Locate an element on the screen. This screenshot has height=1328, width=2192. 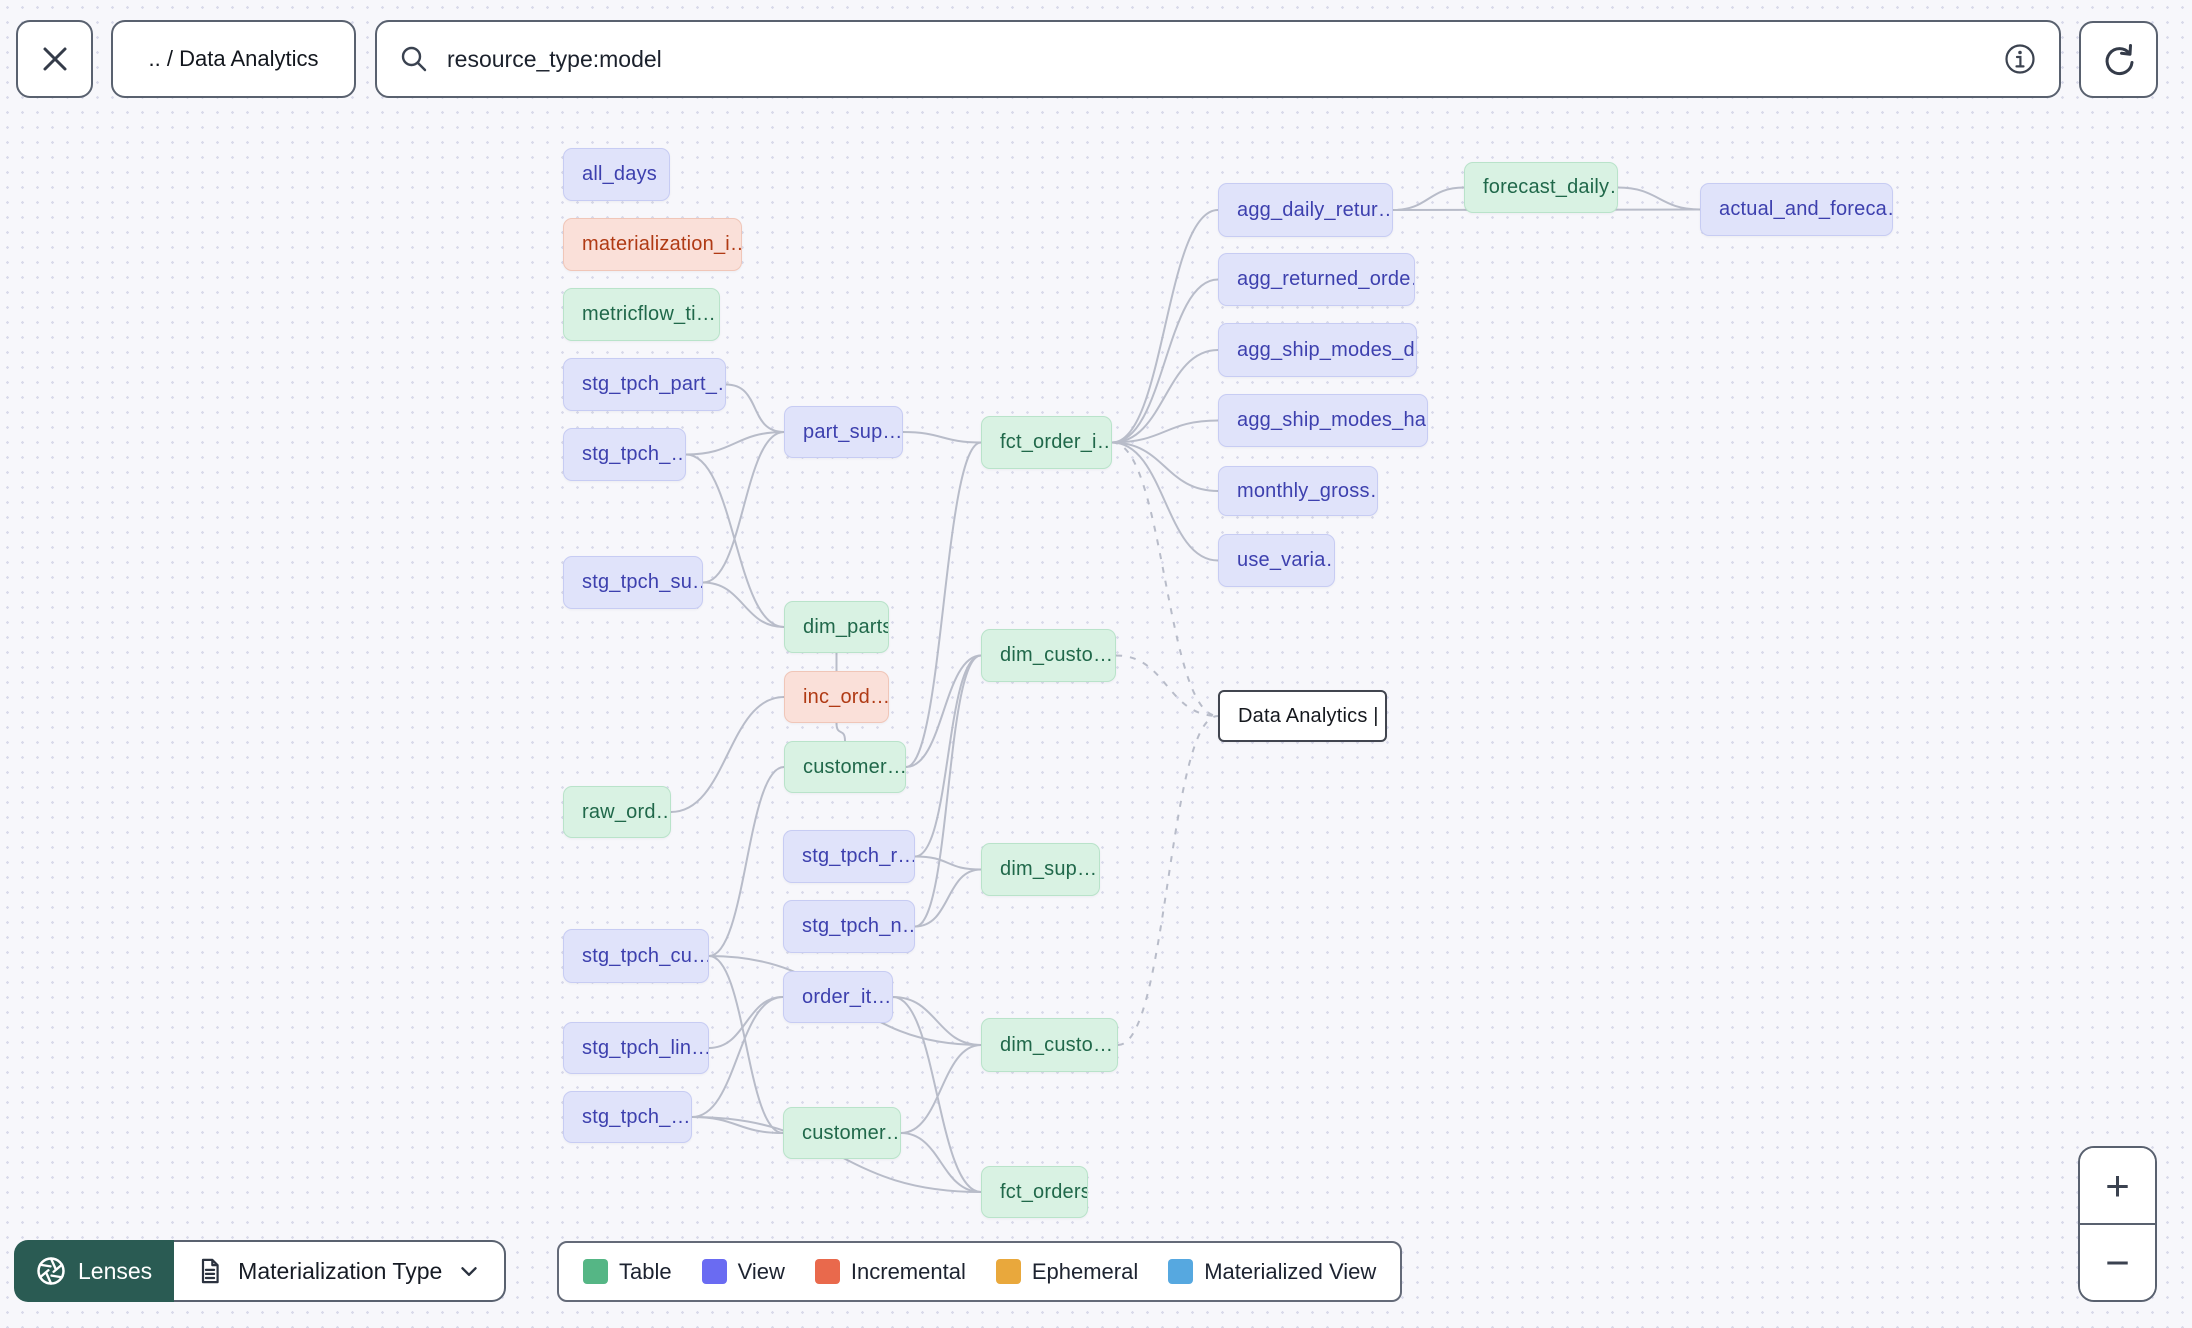
search-input is located at coordinates (1216, 59).